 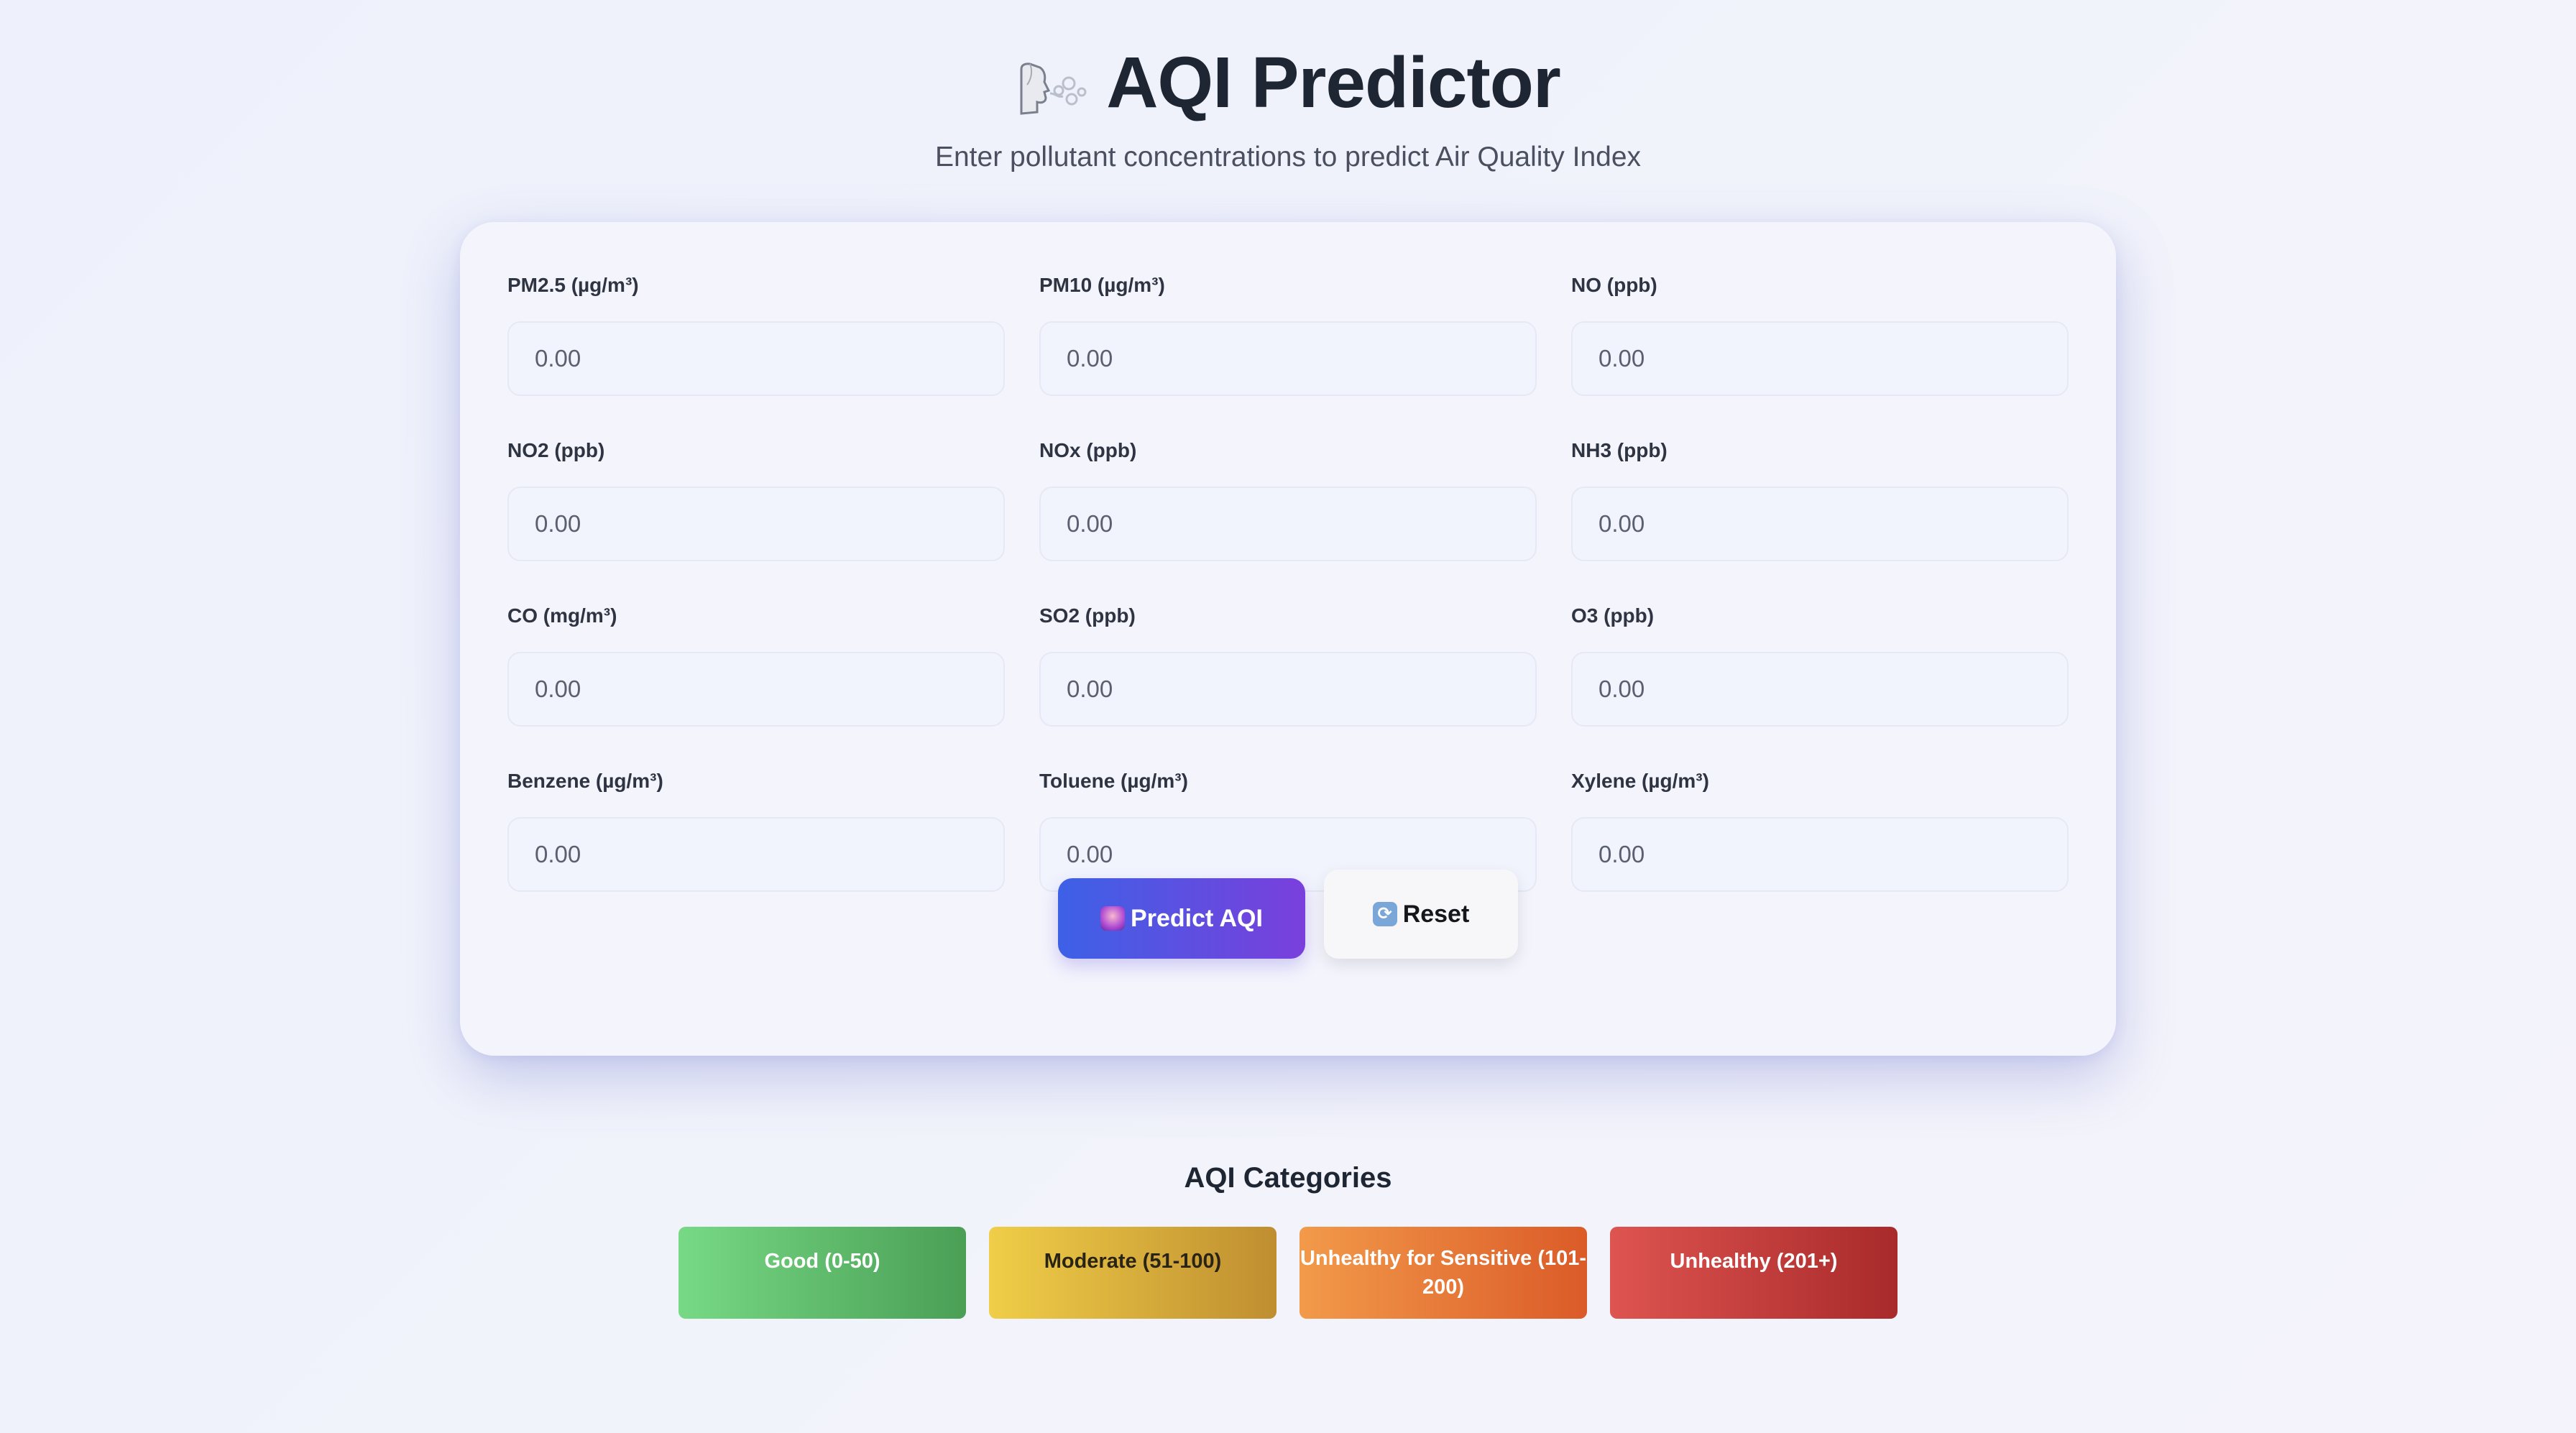 I want to click on aqi-categories-title: AQI Categories, so click(x=1288, y=1178).